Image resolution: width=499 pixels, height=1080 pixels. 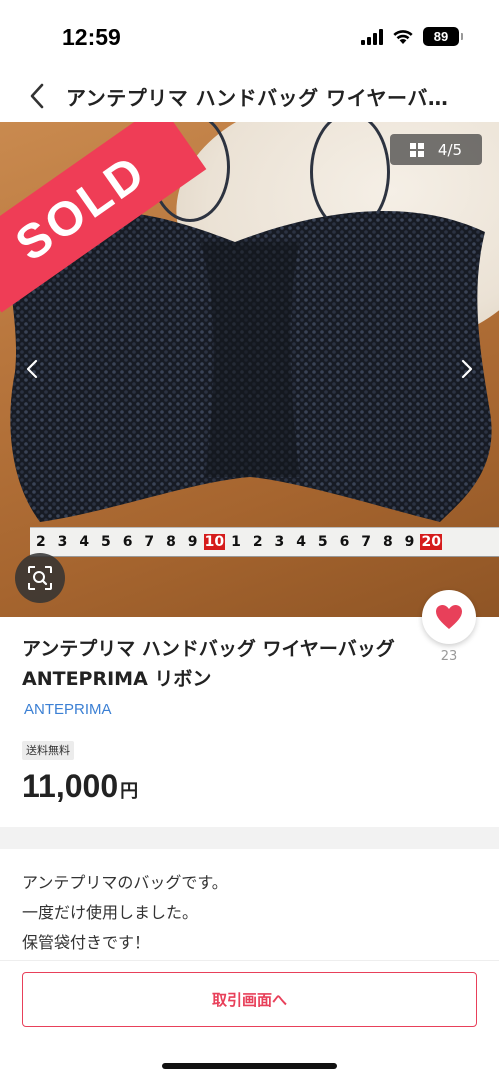 What do you see at coordinates (125, 882) in the screenshot?
I see `description-line: アンテプリマのバッグです。` at bounding box center [125, 882].